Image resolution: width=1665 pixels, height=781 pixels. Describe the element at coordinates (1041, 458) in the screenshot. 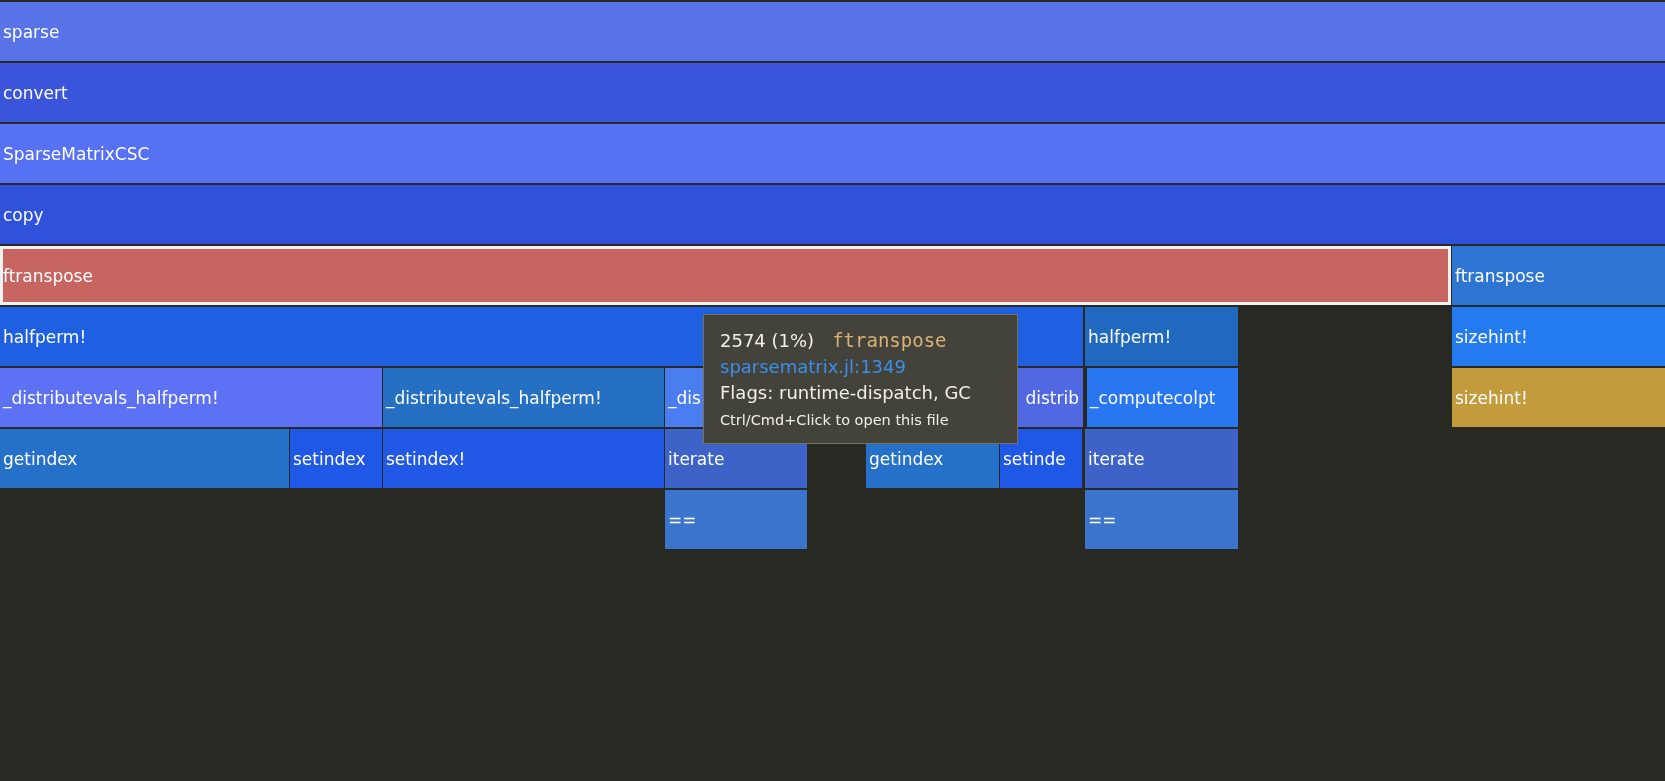

I see `flame-frame: setinde` at that location.